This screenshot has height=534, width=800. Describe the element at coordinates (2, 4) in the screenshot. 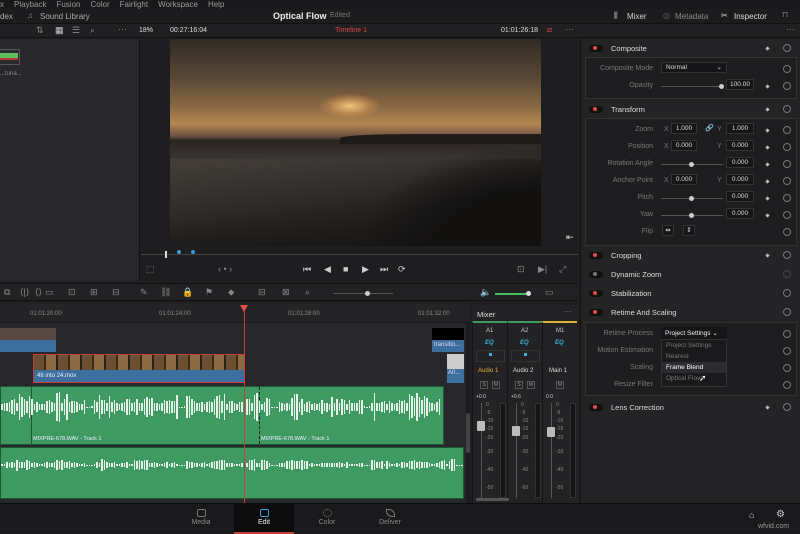

I see `menu-item: x` at that location.